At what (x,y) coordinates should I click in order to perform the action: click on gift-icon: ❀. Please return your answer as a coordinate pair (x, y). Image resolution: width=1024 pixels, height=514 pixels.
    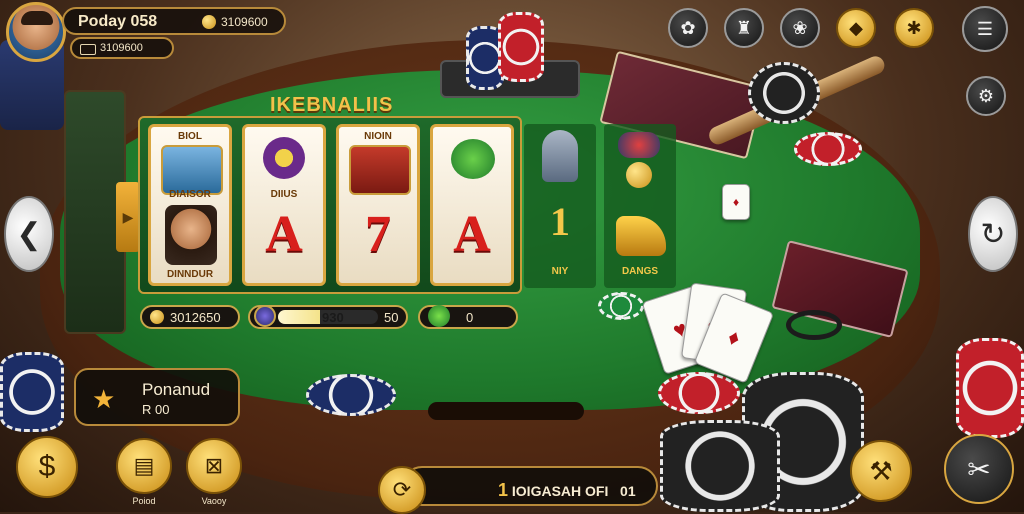
    Looking at the image, I should click on (800, 28).